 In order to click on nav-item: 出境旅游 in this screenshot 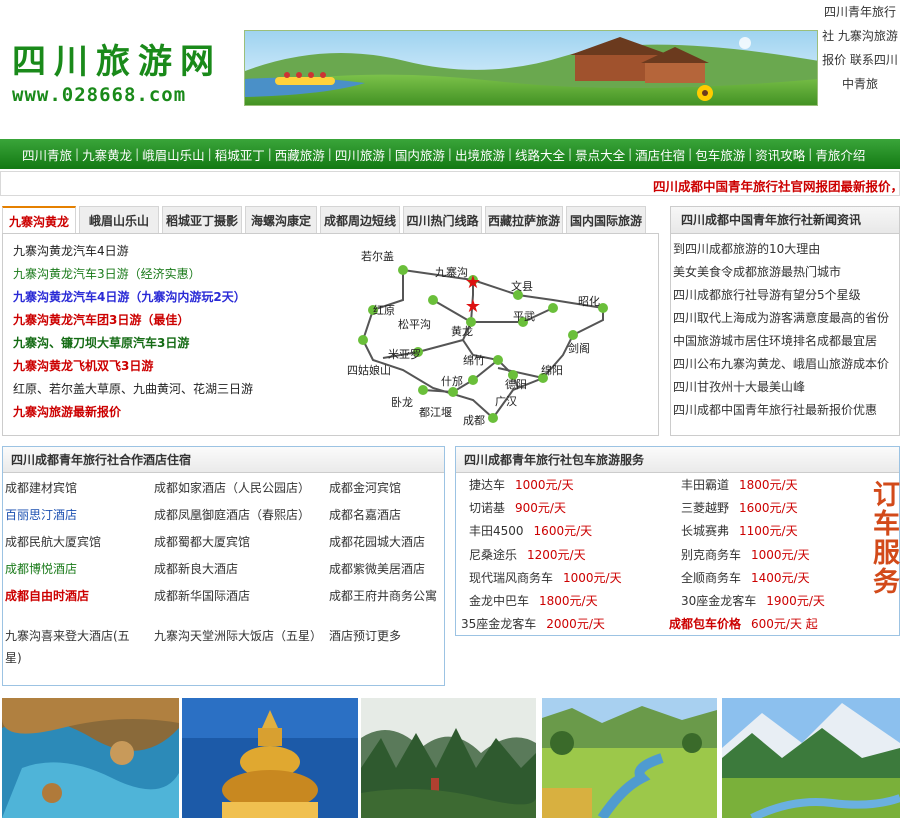, I will do `click(480, 154)`.